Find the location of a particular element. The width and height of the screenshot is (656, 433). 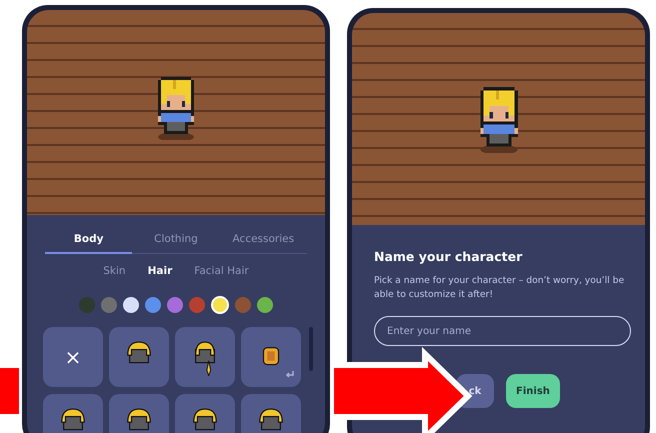

dialog-description: Pick a name for your character – don’t worry, you’ll be able to customize it after! is located at coordinates (500, 288).